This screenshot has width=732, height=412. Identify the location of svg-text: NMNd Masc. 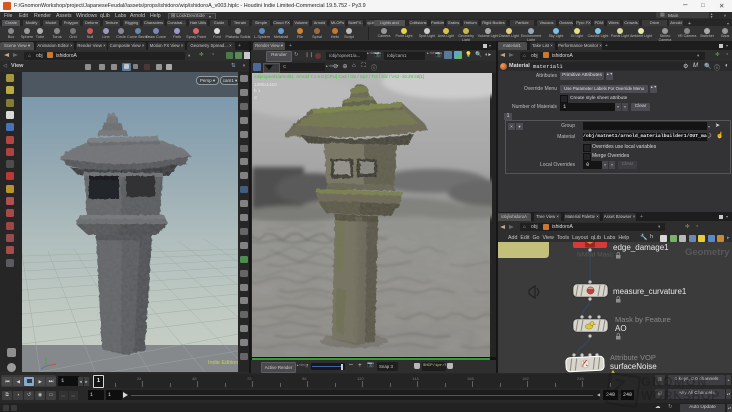
(595, 255).